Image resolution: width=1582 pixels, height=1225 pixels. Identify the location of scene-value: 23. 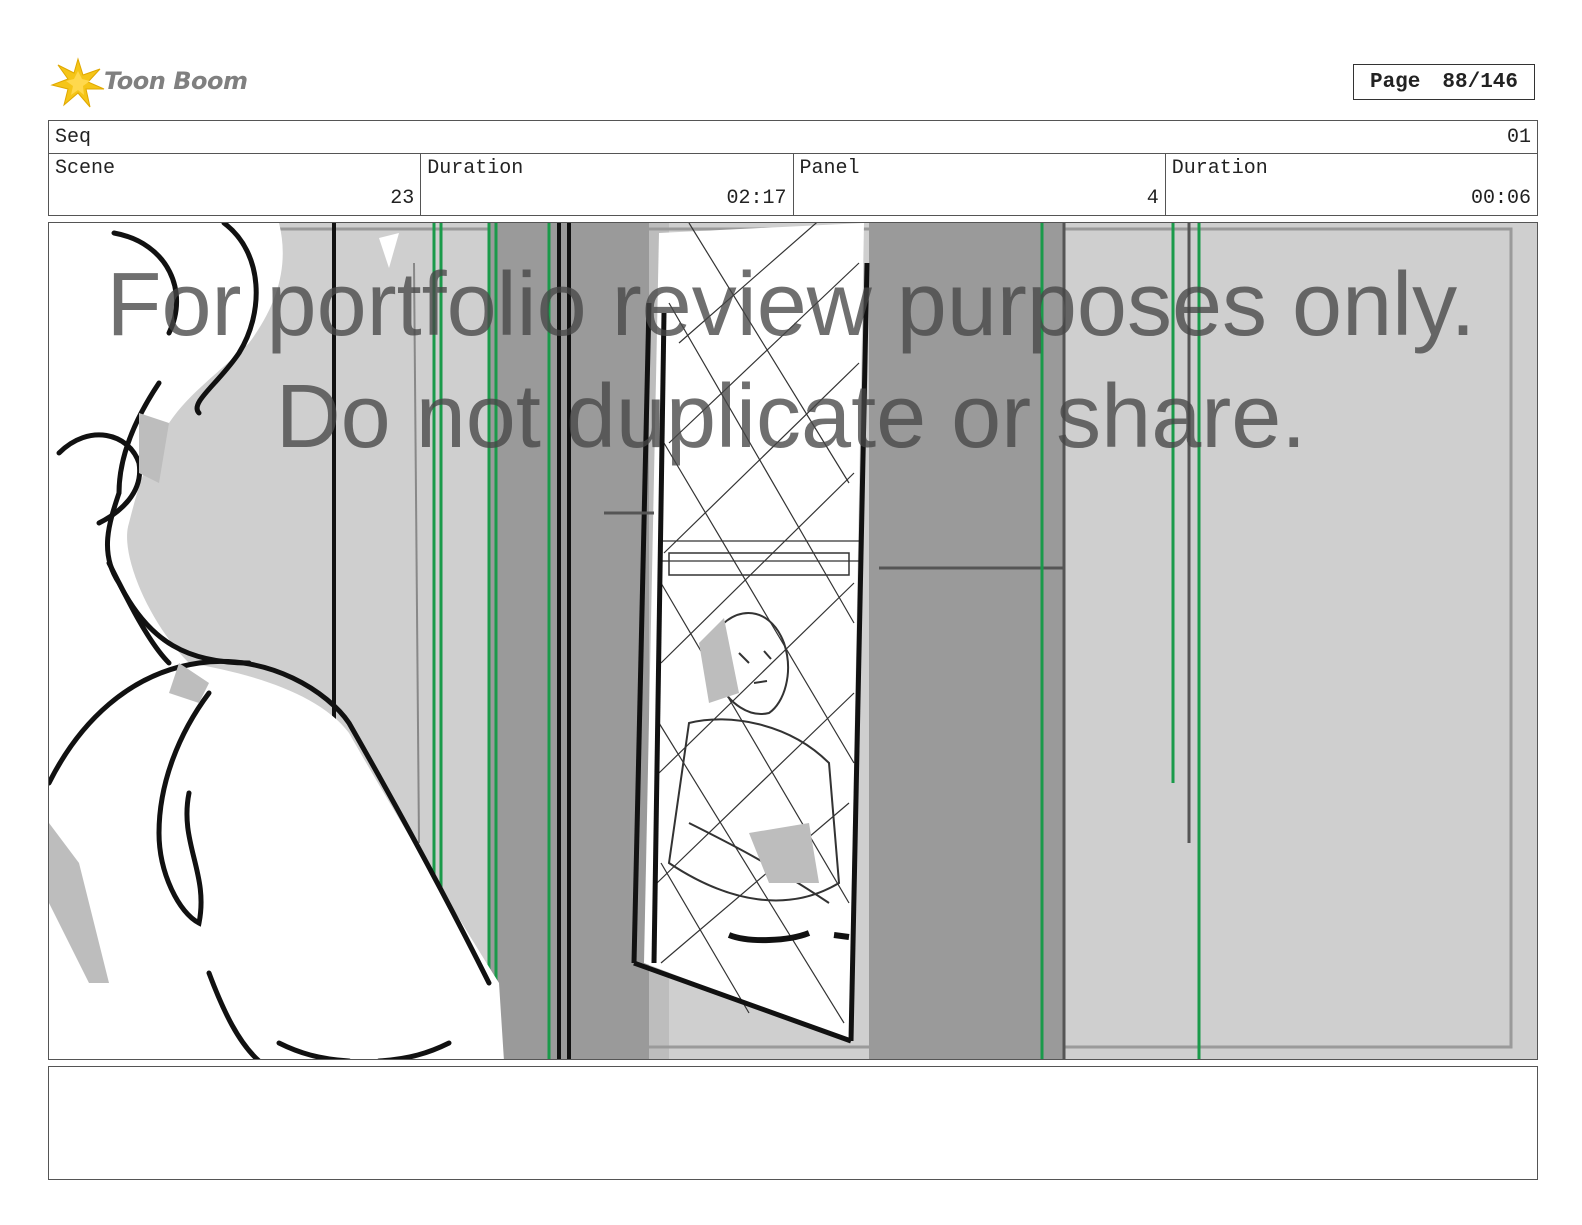
(402, 198).